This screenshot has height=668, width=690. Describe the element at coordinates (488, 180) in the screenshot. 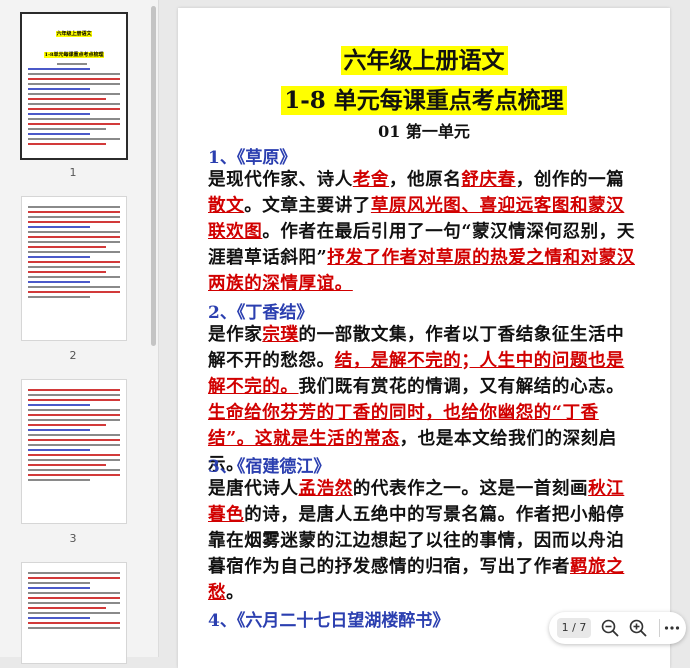

I see `key-term: 舒庆春` at that location.